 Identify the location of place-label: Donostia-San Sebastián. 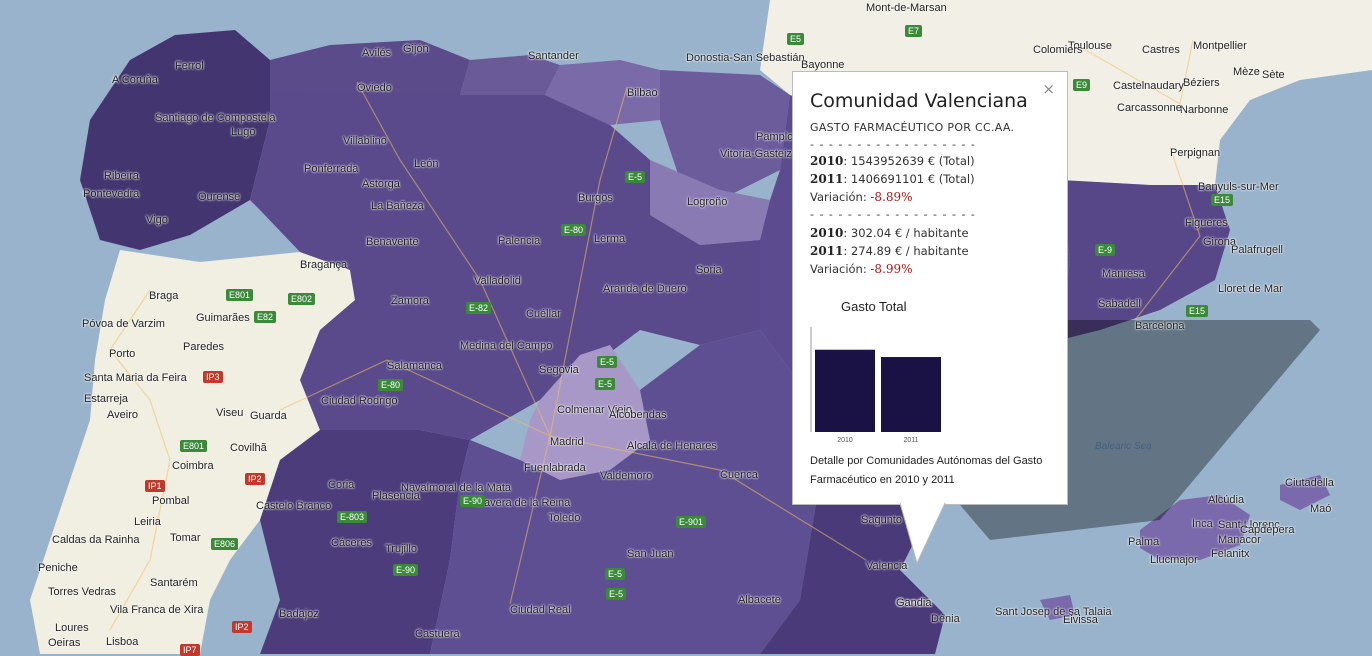
(745, 58).